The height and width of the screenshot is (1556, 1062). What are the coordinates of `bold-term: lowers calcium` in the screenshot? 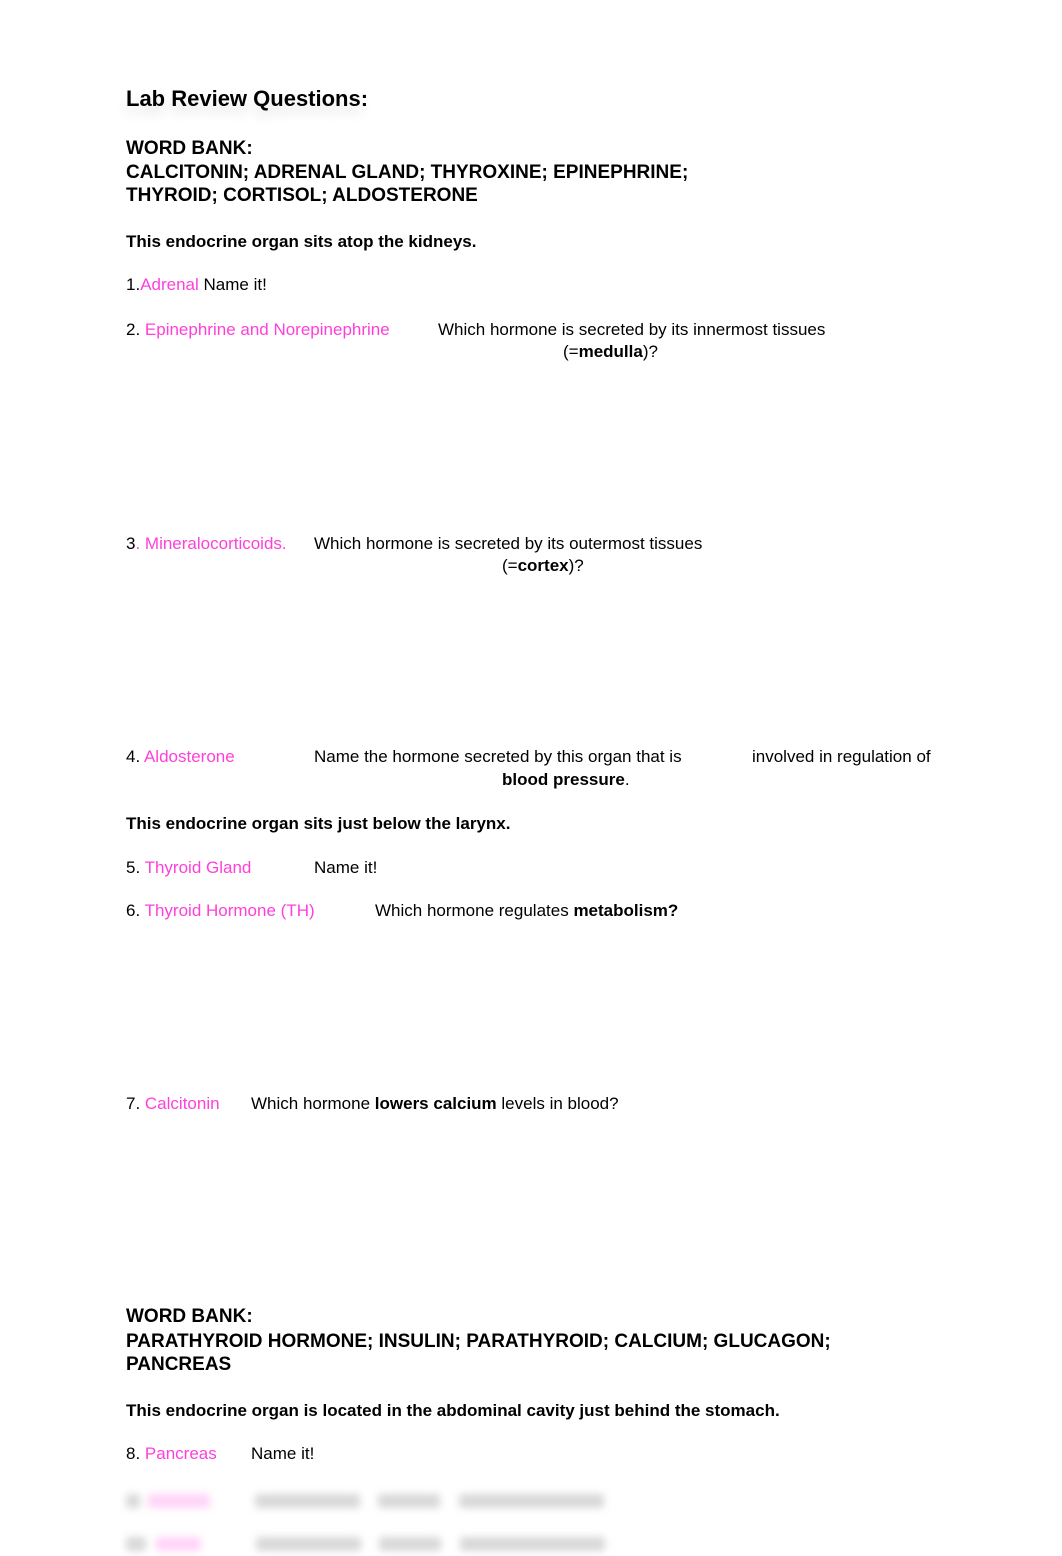 It's located at (435, 1103).